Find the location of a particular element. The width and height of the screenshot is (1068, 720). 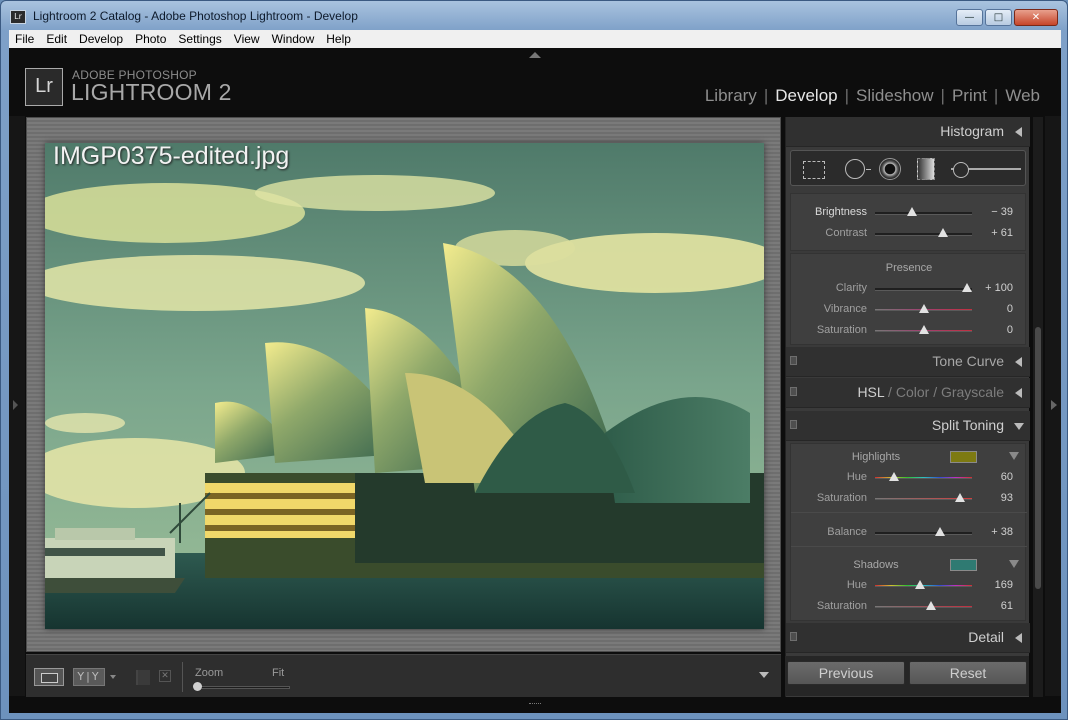

histogram-header: Histogram is located at coordinates (908, 132).